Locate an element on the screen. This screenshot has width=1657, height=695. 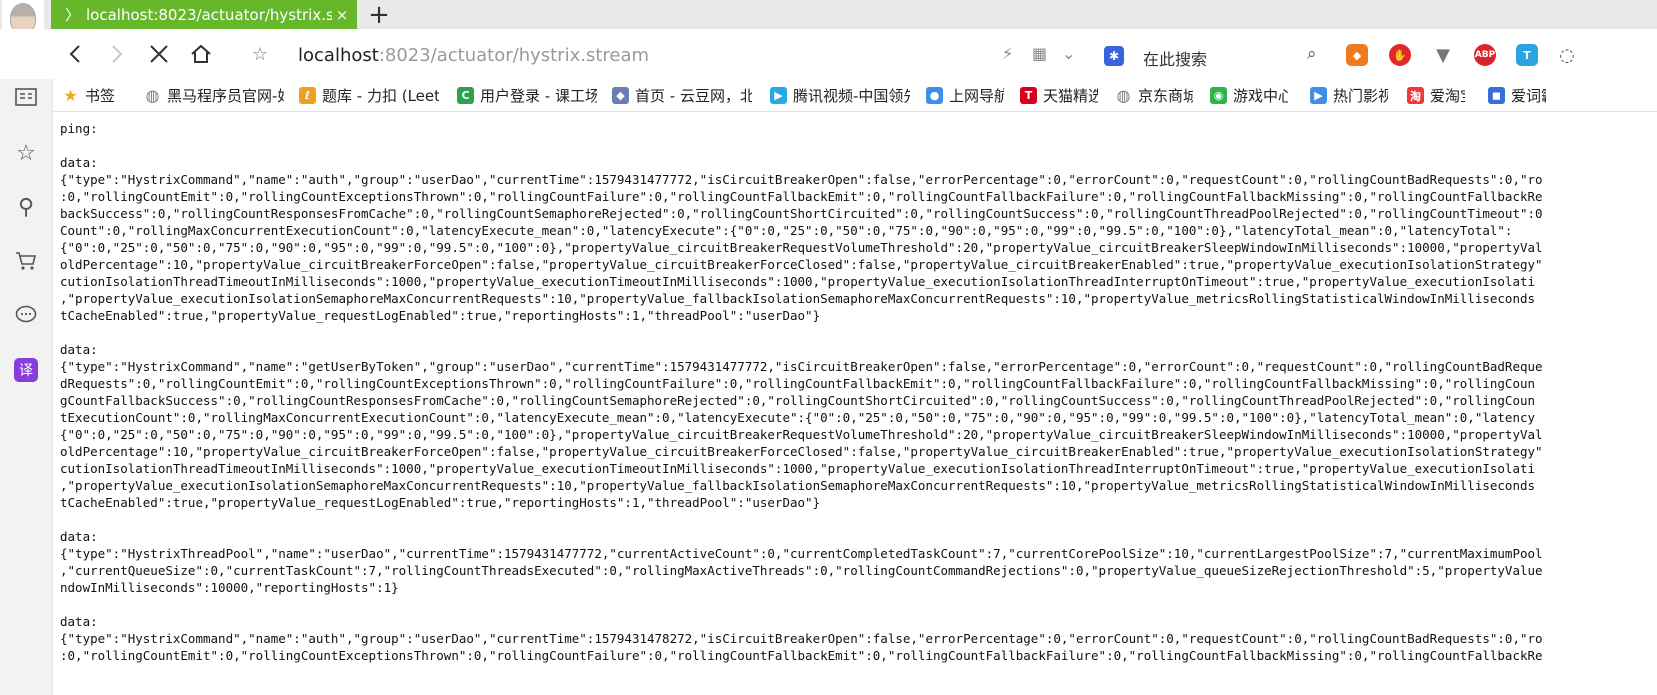
bookmark-item: ◍ 京东商城 is located at coordinates (1154, 95).